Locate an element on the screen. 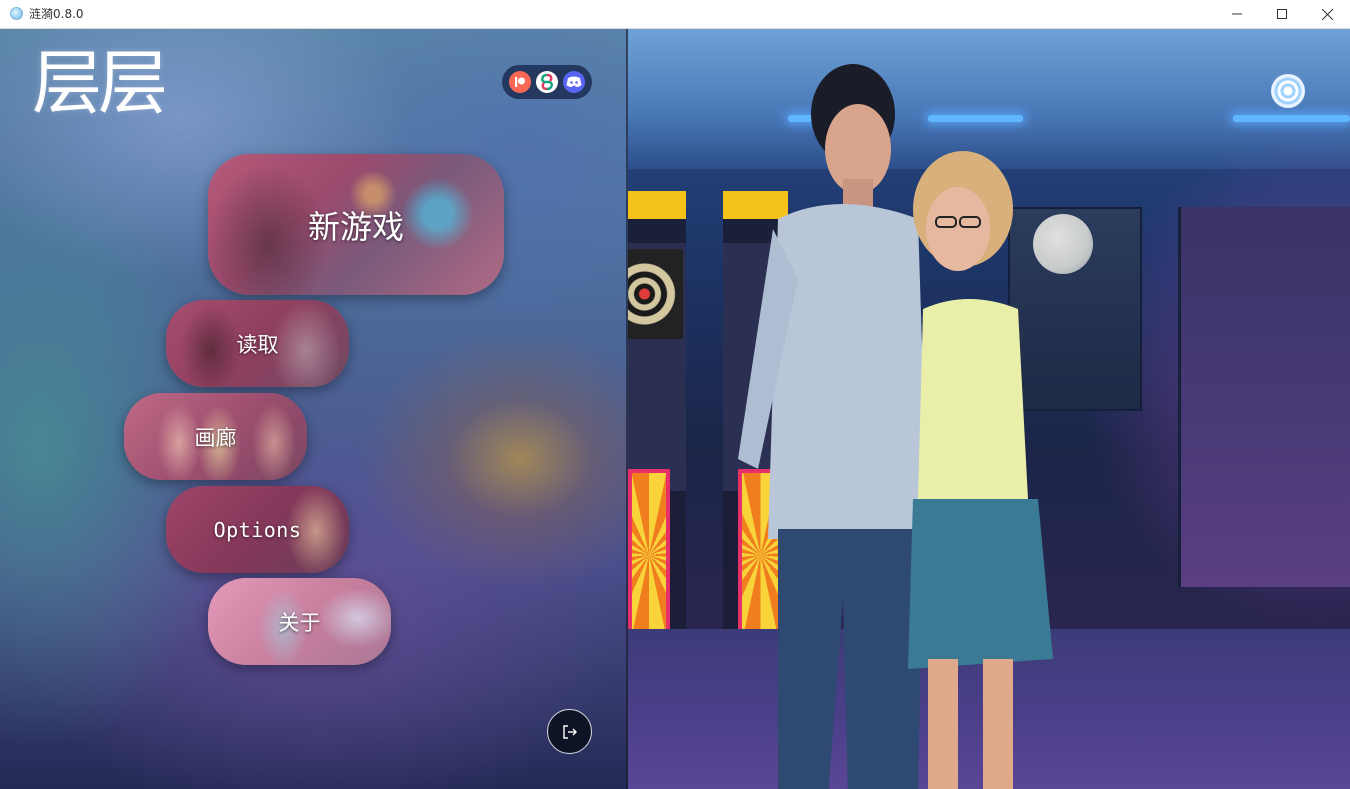 The image size is (1350, 789). patreon-glyph is located at coordinates (519, 82).